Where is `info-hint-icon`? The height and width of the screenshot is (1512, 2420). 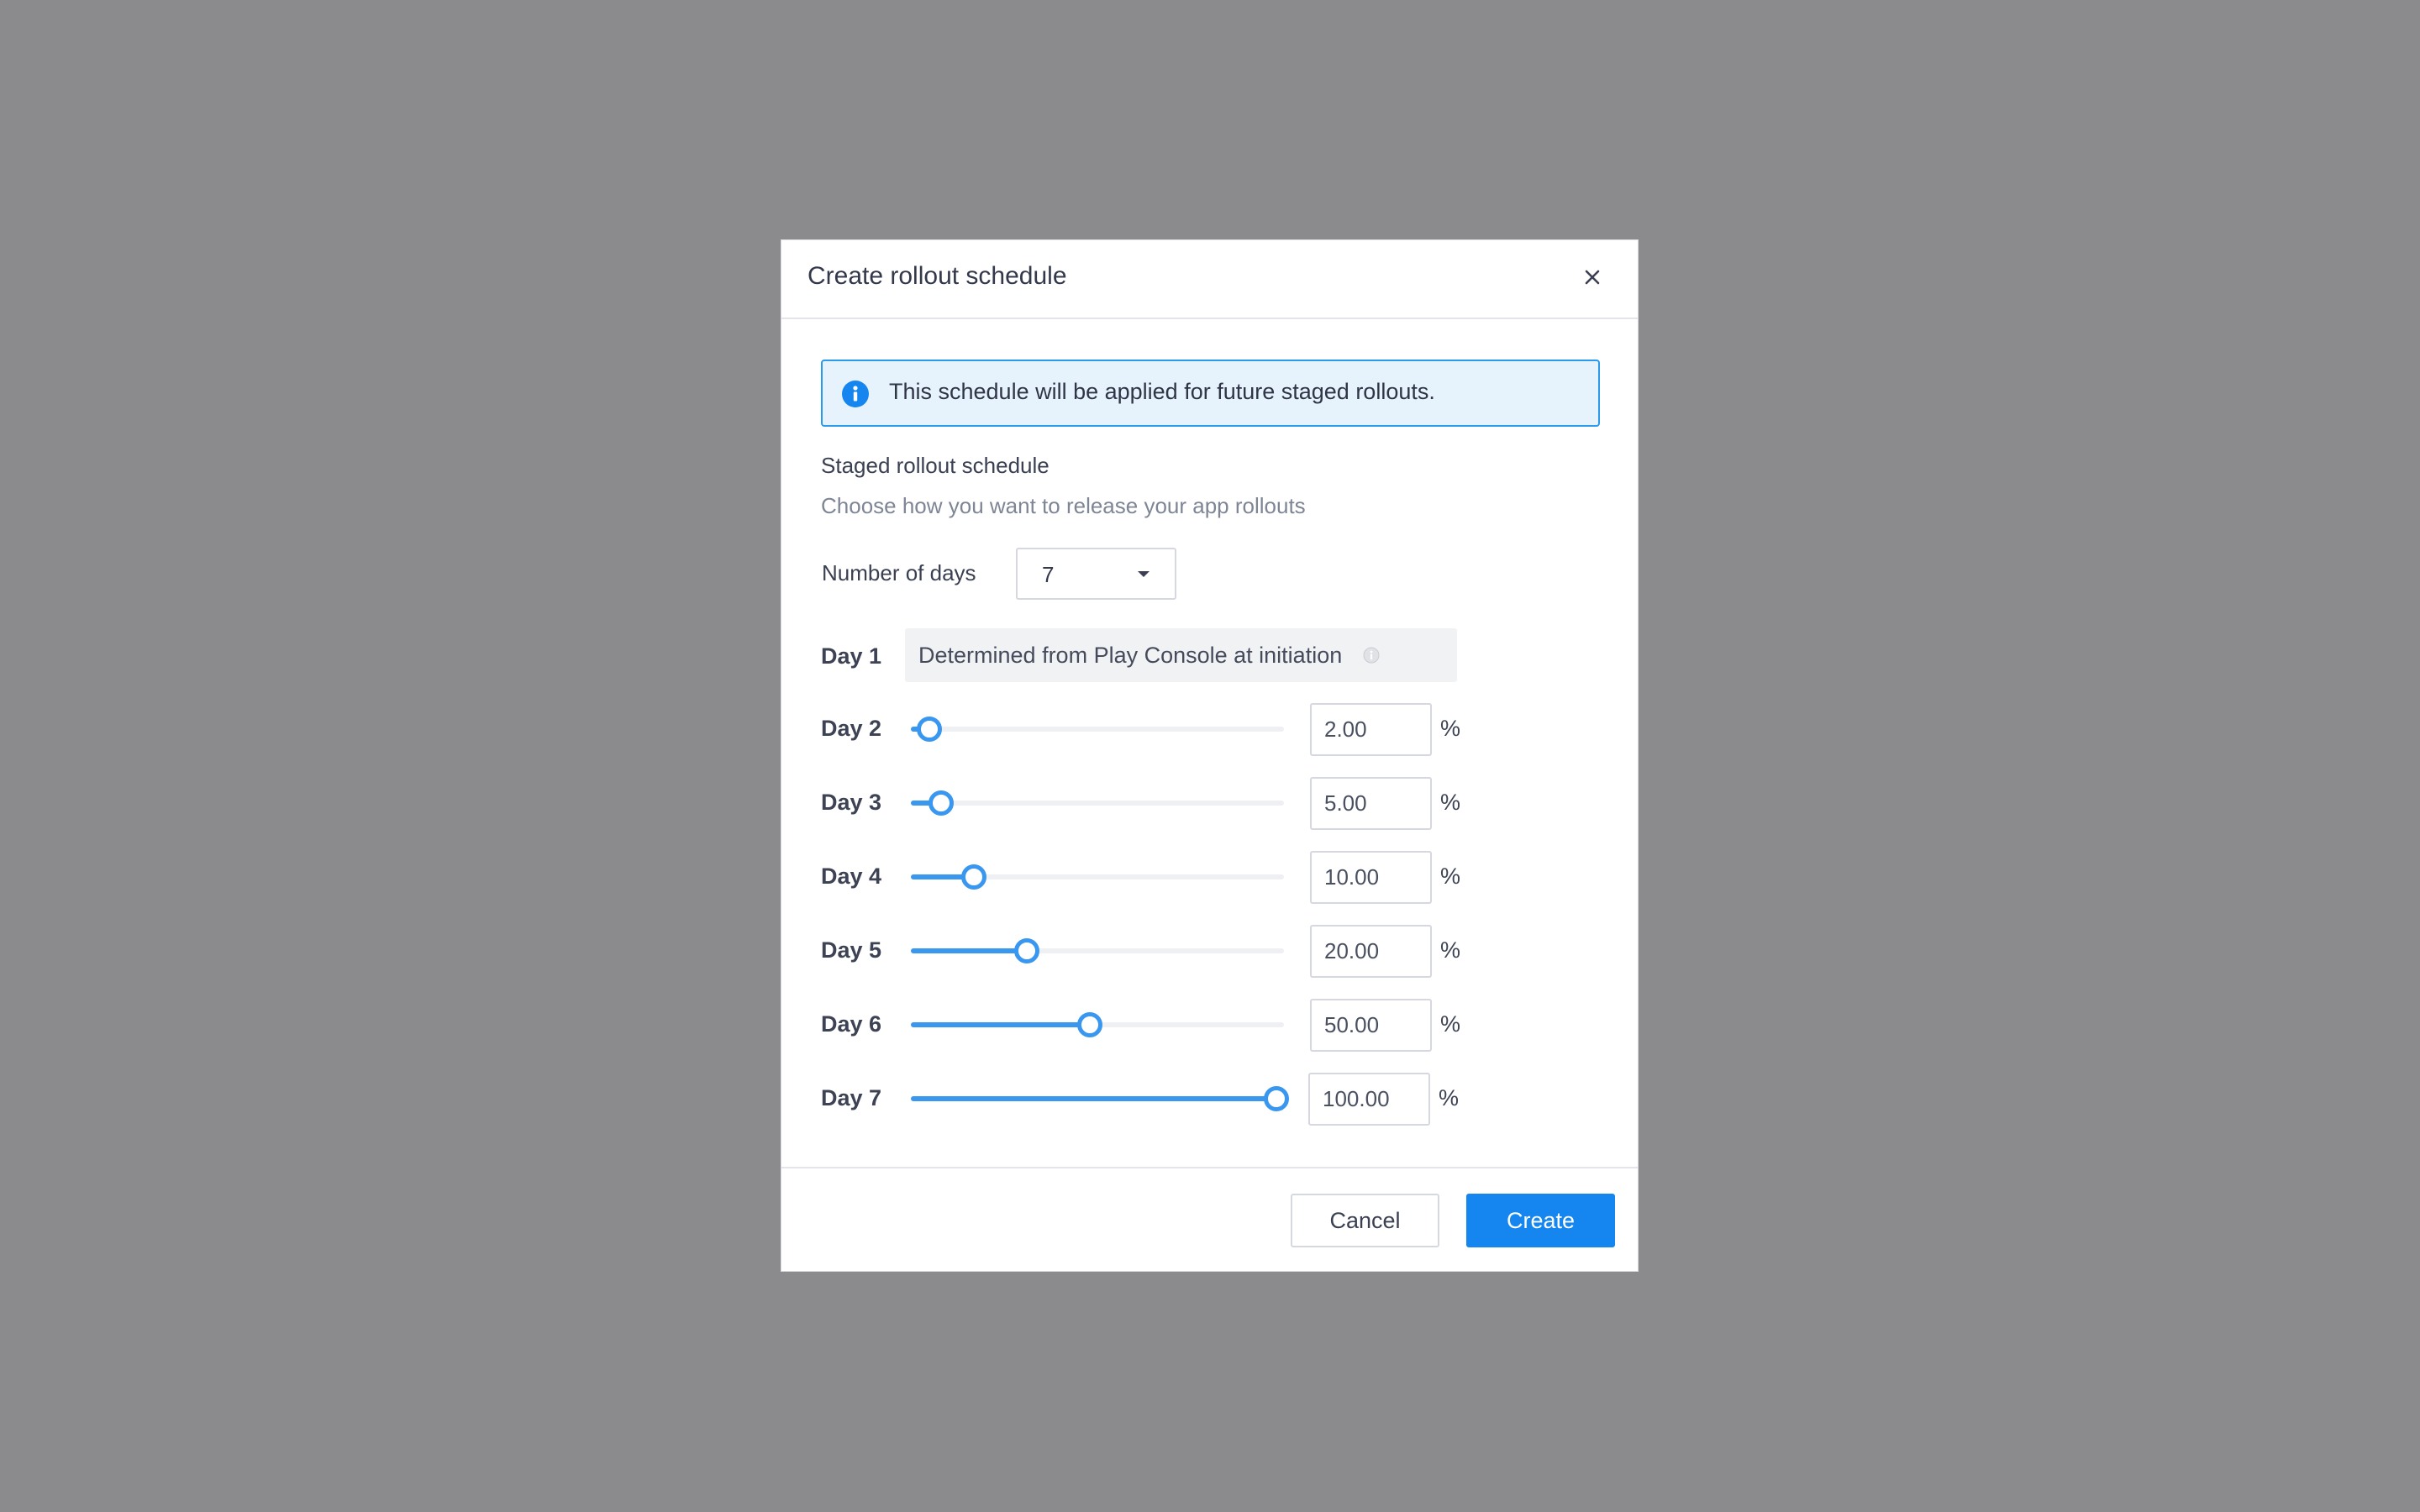
info-hint-icon is located at coordinates (1372, 655).